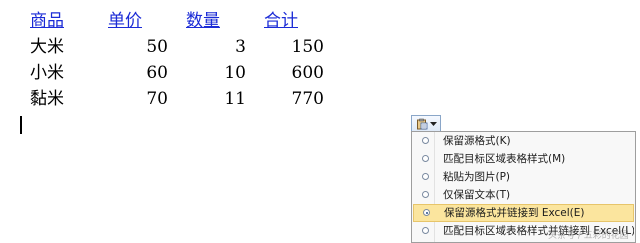 Image resolution: width=640 pixels, height=243 pixels. I want to click on table-cell: 小米, so click(47, 73).